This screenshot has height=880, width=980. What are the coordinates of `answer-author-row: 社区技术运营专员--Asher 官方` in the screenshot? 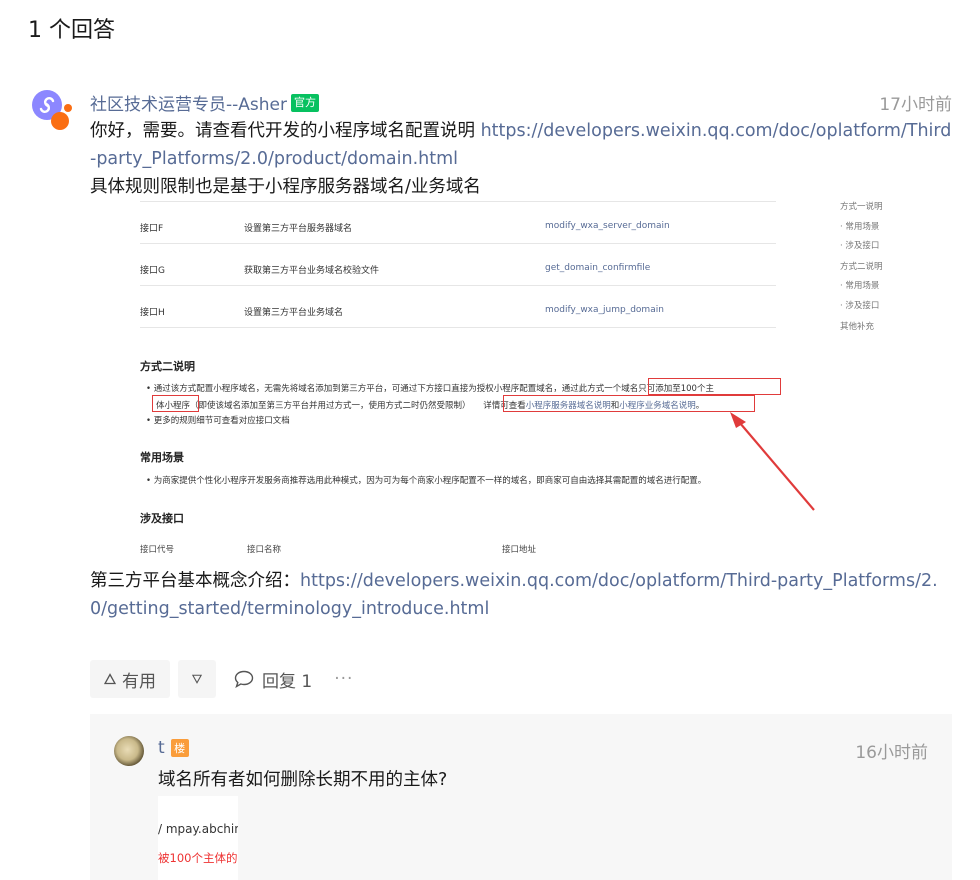 It's located at (204, 102).